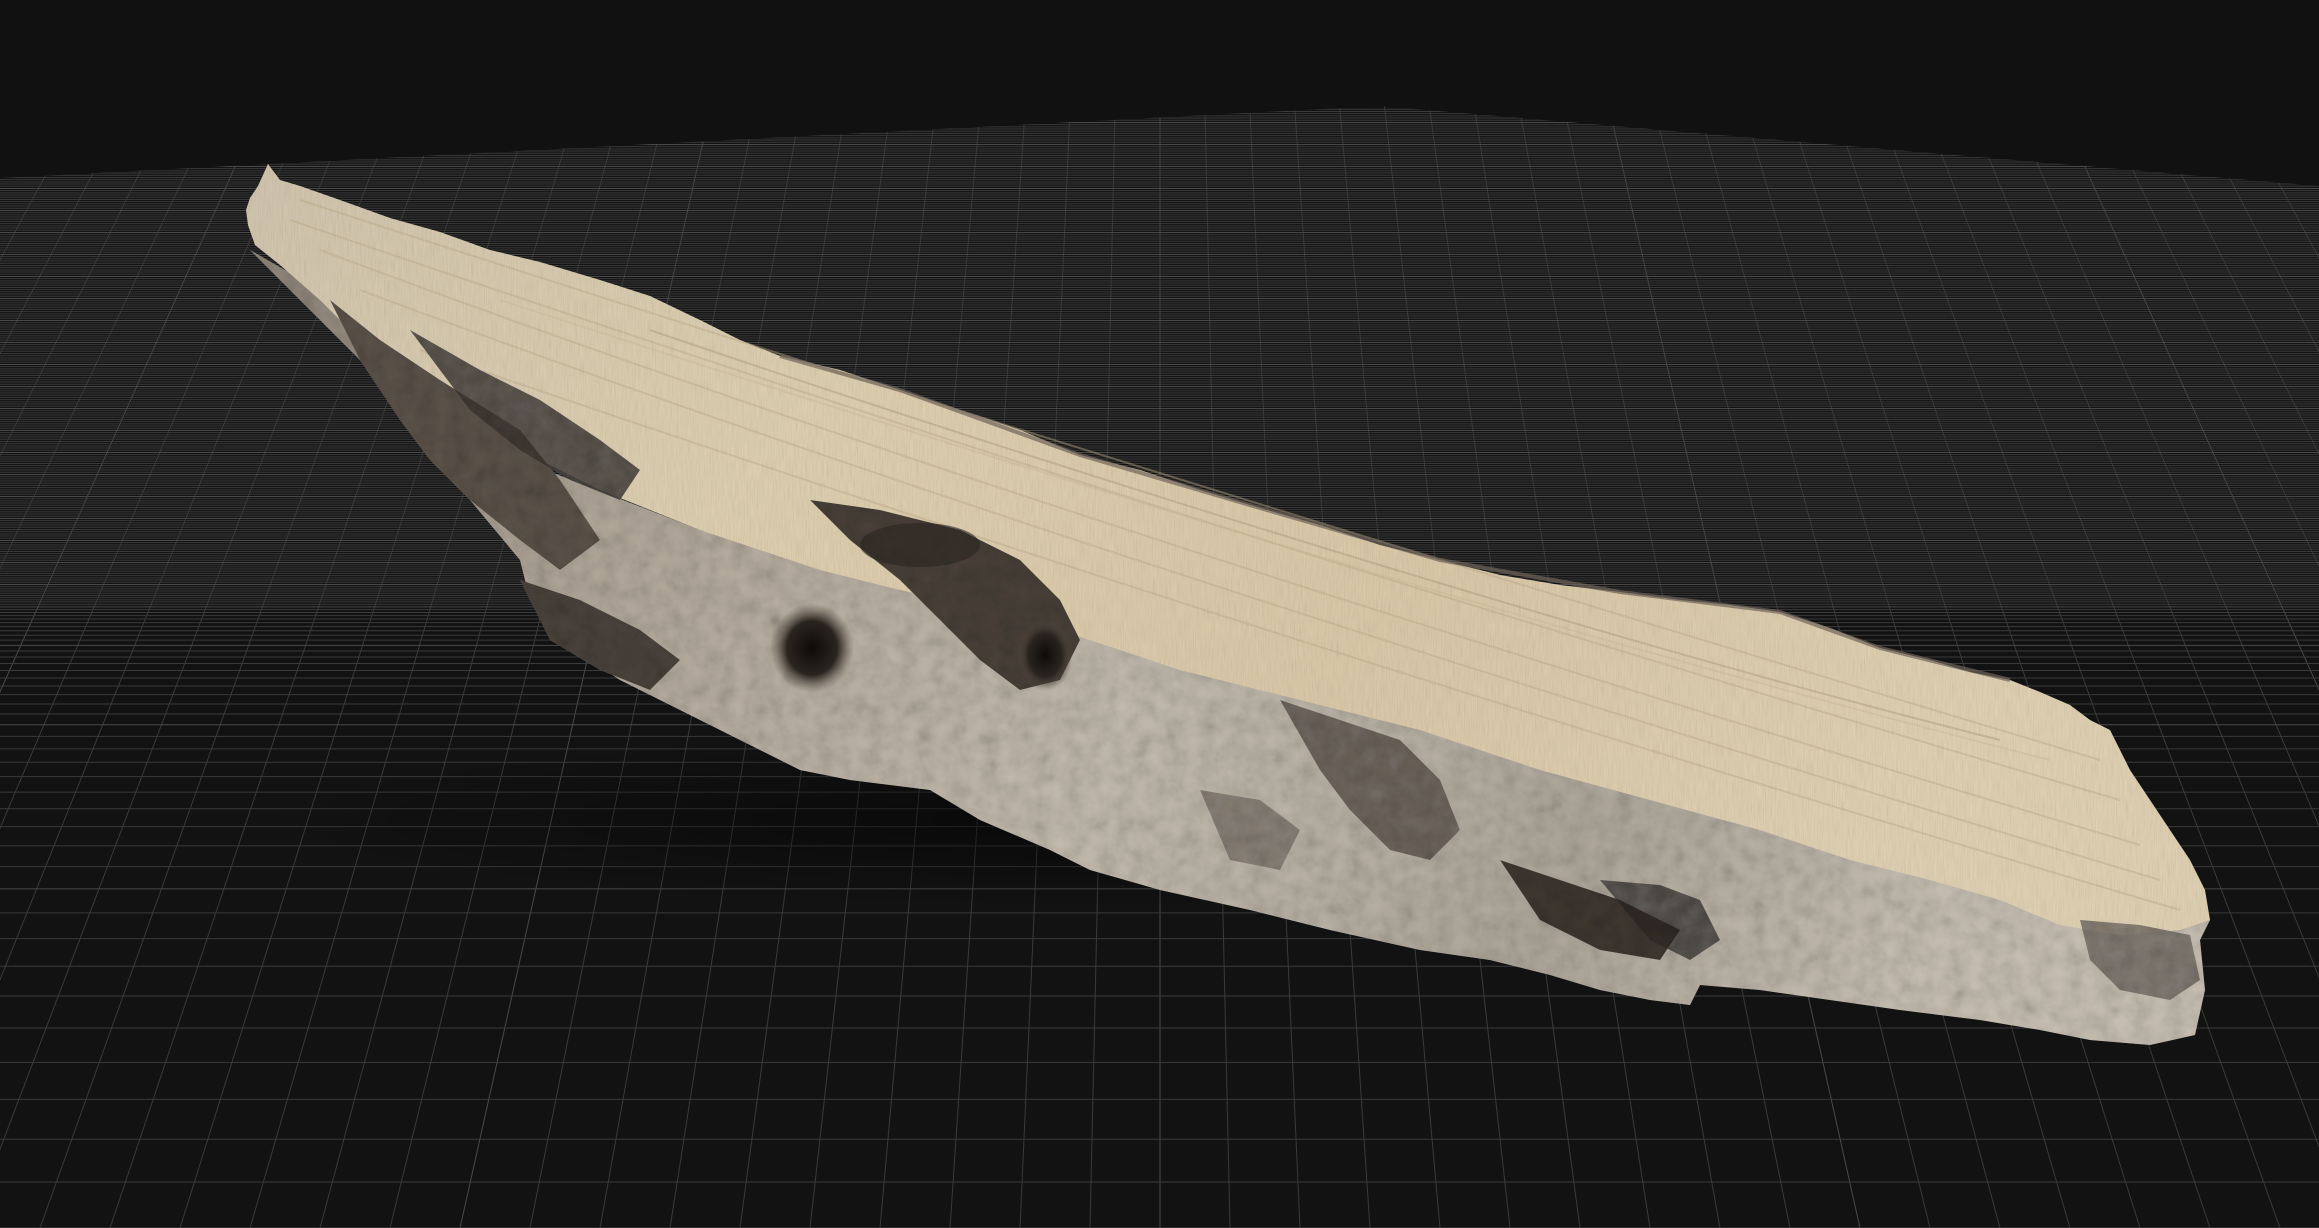 The image size is (2319, 1228). I want to click on knot-hole-large, so click(812, 648).